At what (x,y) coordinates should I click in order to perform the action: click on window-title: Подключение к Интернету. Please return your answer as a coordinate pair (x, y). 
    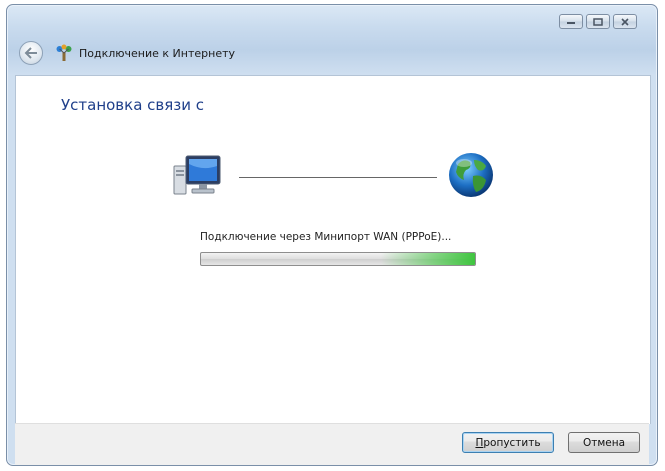
    Looking at the image, I should click on (157, 53).